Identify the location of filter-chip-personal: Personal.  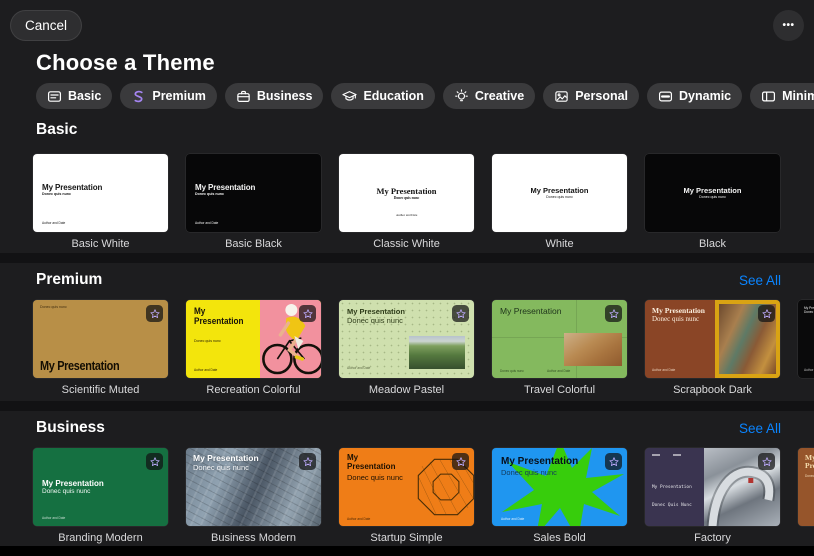
(591, 96).